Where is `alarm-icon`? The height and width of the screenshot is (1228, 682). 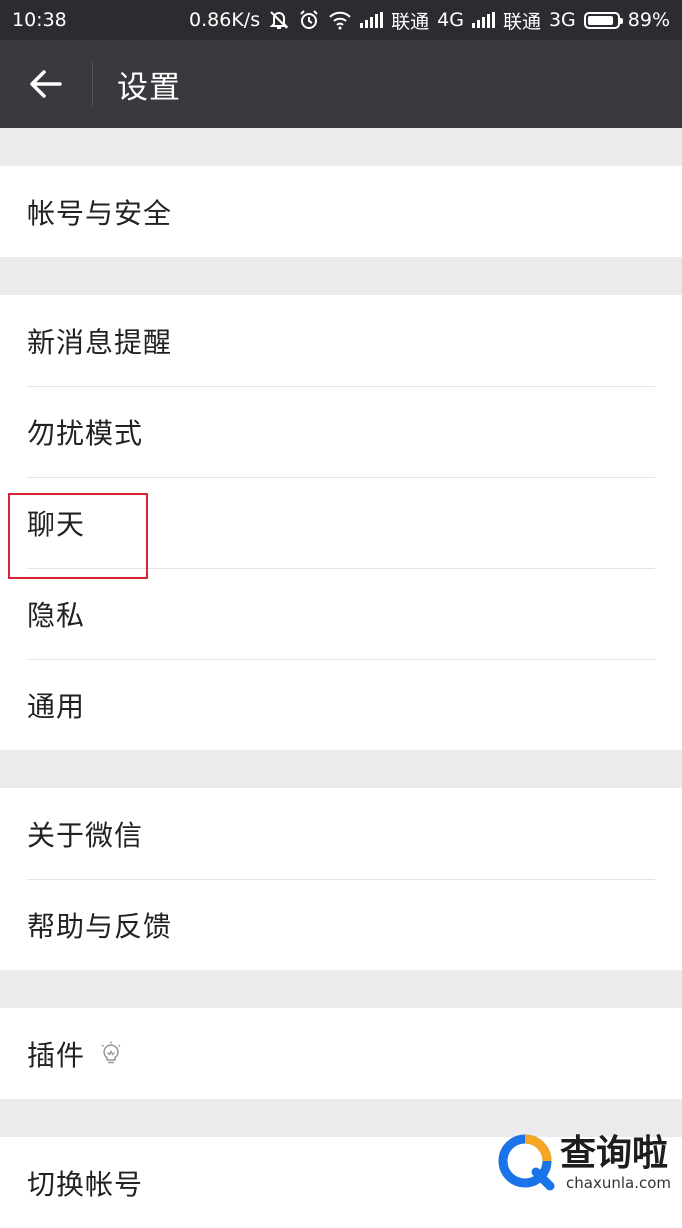 alarm-icon is located at coordinates (309, 20).